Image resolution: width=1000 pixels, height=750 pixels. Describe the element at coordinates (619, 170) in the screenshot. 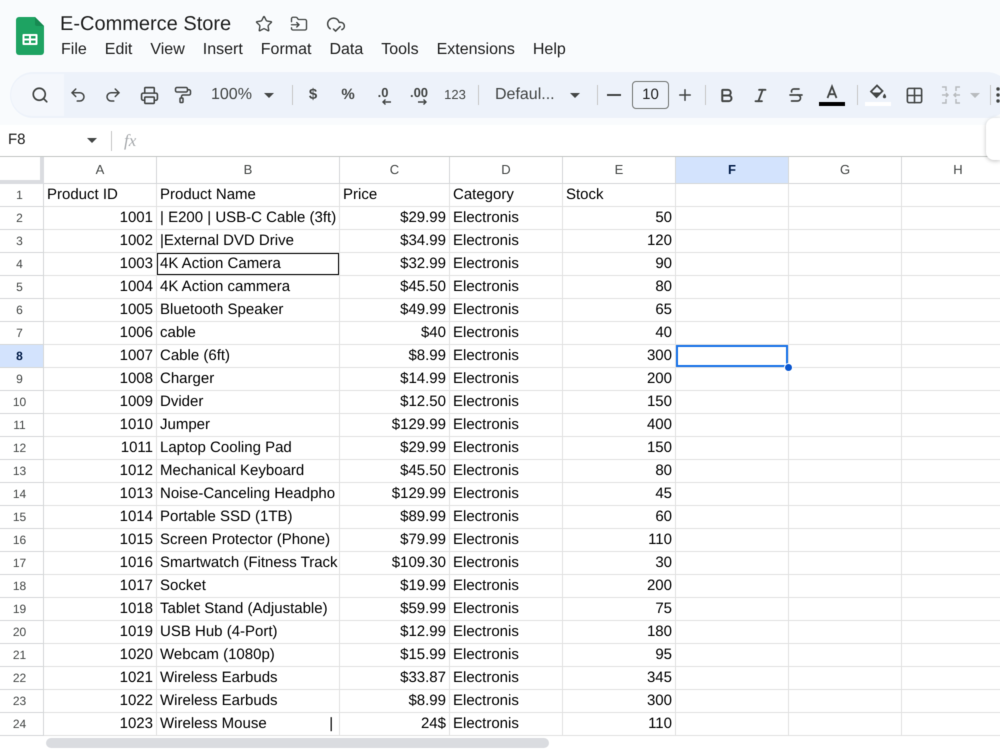

I see `column-header: E` at that location.